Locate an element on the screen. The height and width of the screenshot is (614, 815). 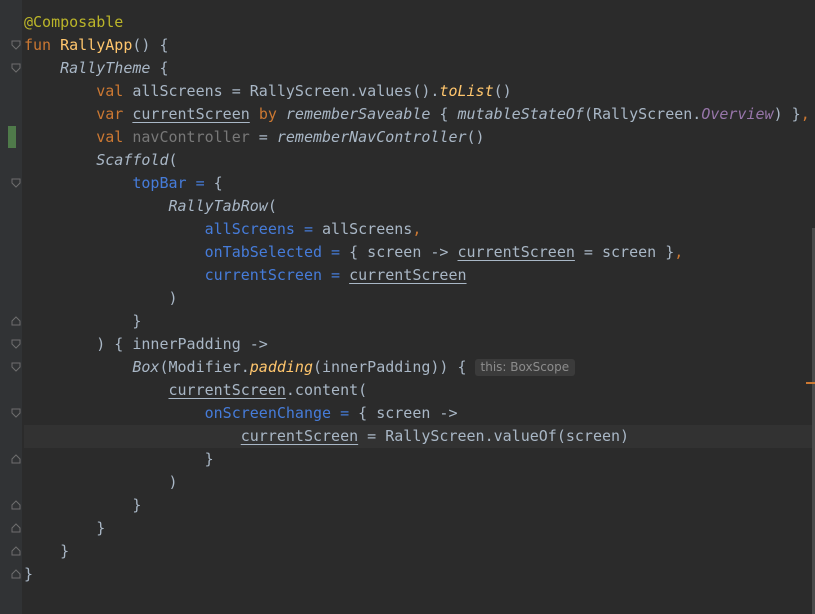
code-line: allScreens = allScreens, is located at coordinates (313, 229).